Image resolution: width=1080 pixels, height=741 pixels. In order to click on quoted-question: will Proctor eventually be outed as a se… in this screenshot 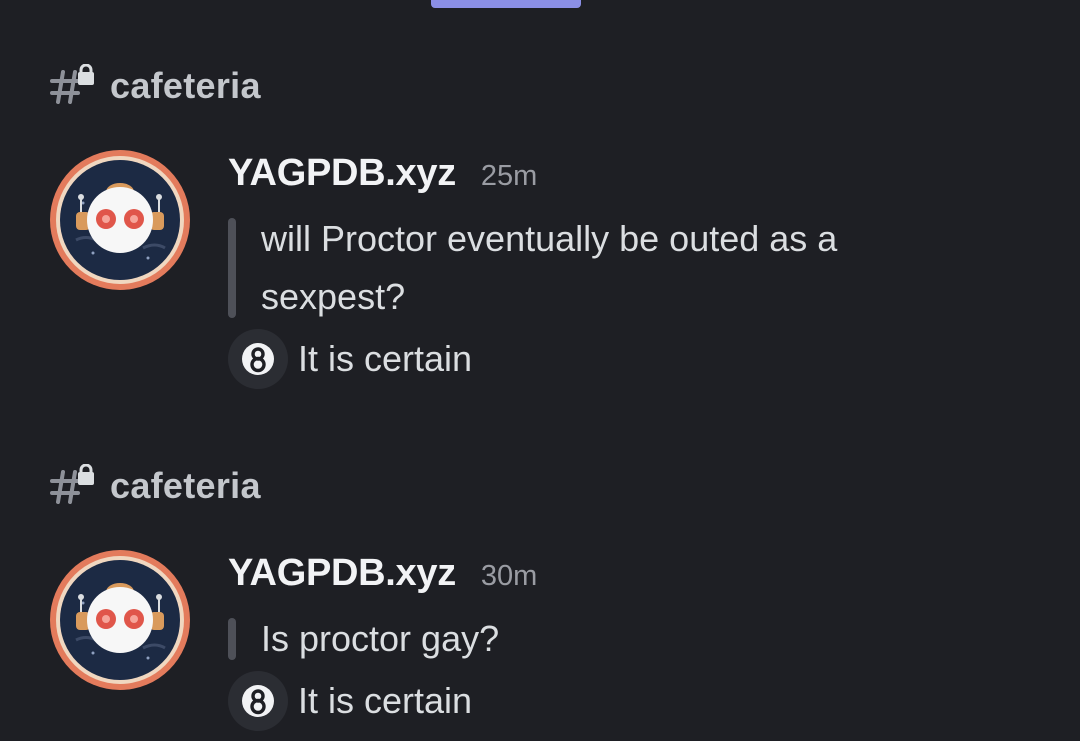, I will do `click(638, 268)`.